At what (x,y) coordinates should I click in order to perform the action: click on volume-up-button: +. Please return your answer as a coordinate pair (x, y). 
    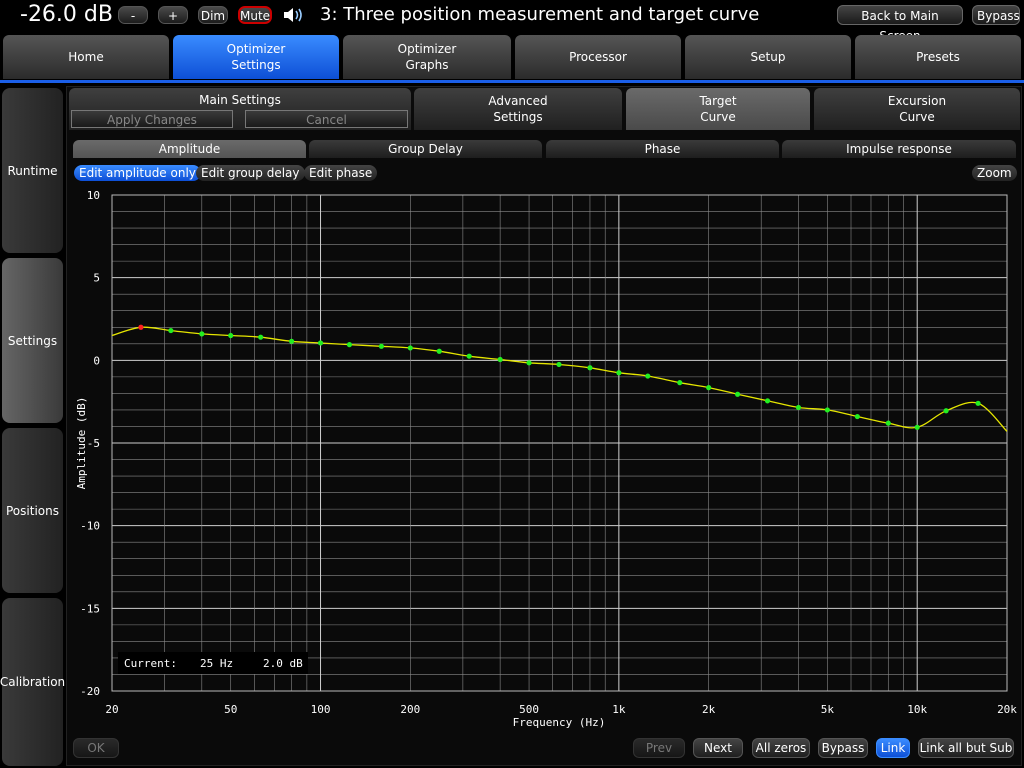
    Looking at the image, I should click on (173, 15).